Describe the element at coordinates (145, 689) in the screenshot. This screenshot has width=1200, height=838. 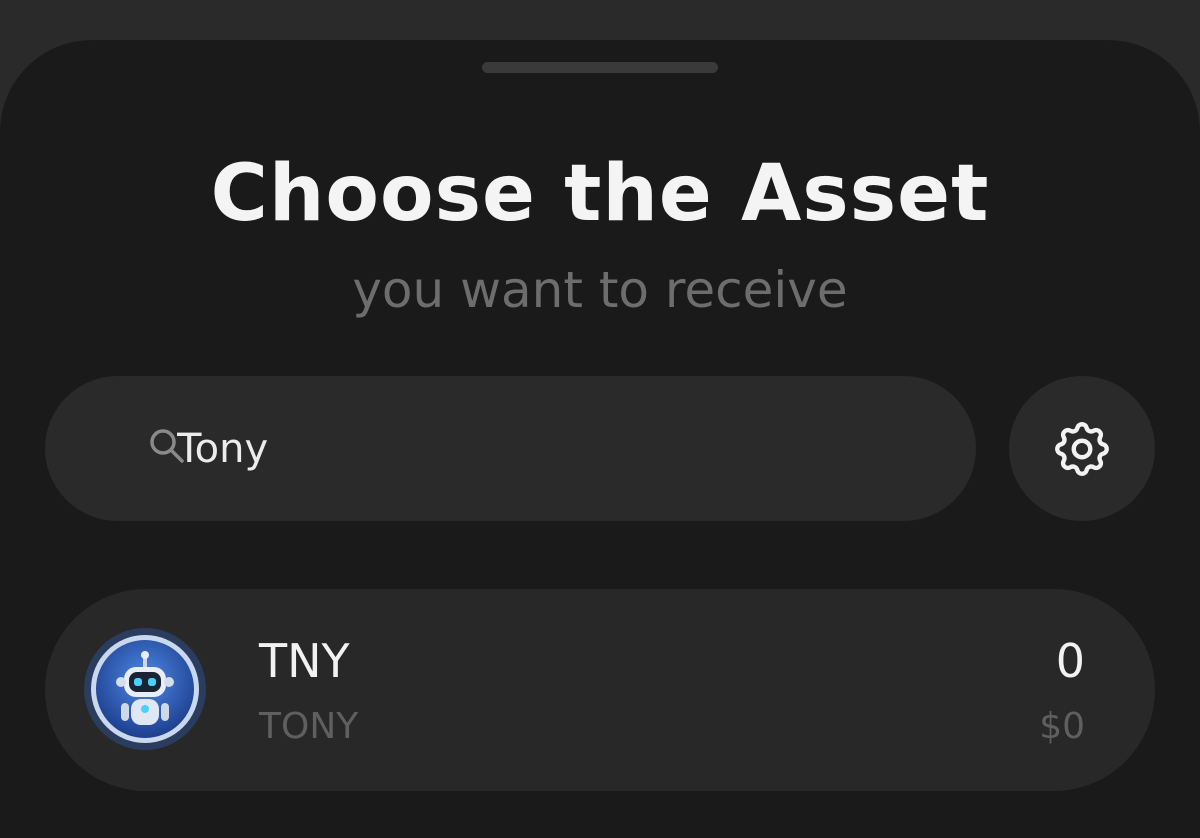
I see `robot-token-icon` at that location.